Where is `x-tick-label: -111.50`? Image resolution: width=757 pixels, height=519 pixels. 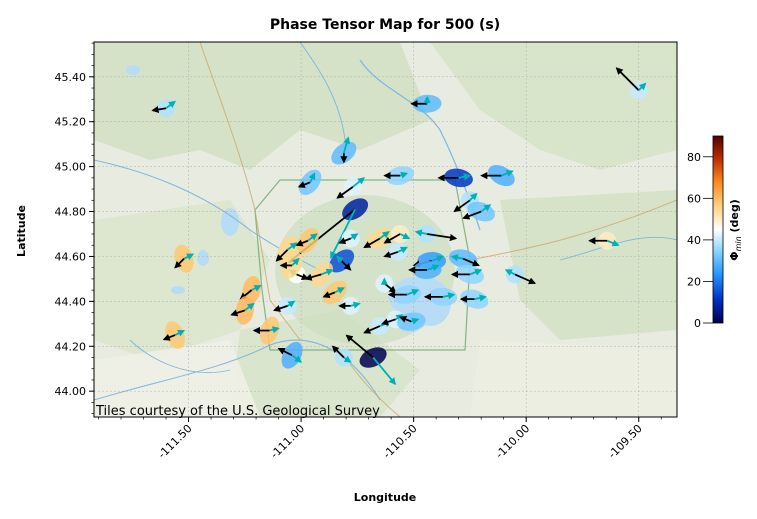
x-tick-label: -111.50 is located at coordinates (174, 441).